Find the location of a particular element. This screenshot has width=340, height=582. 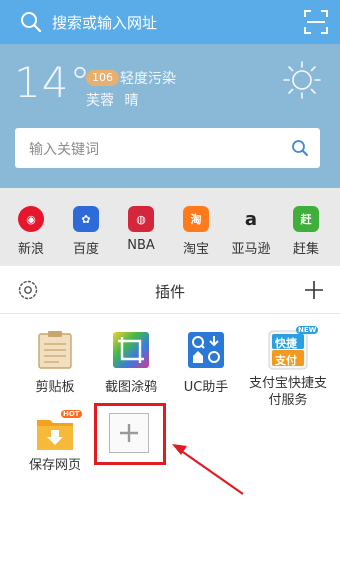

plugin-name: 保存网页 is located at coordinates (54, 465).